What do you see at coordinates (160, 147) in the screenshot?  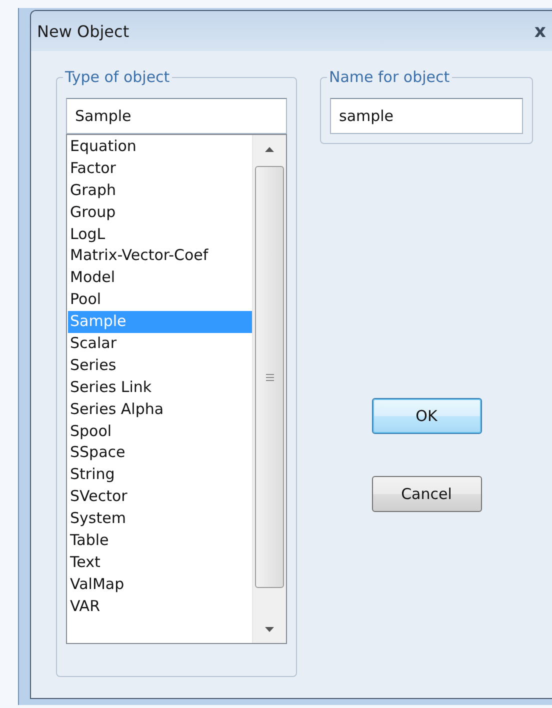 I see `list-item: Equation` at bounding box center [160, 147].